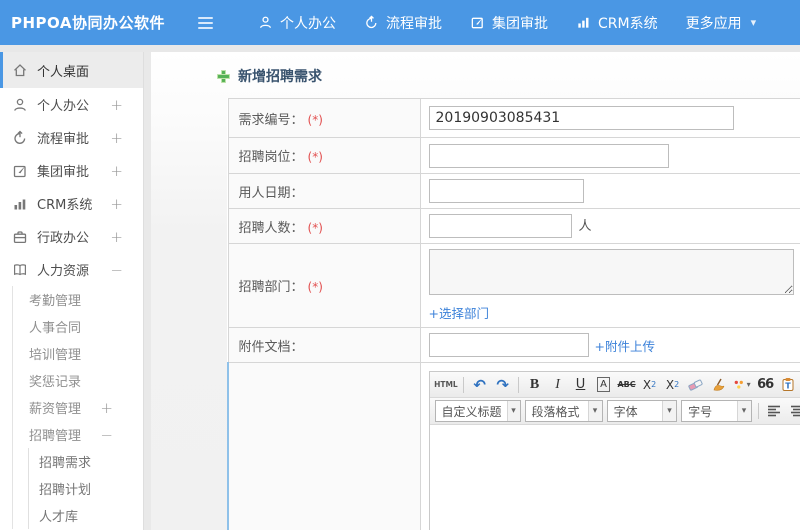 Image resolution: width=800 pixels, height=530 pixels. What do you see at coordinates (71, 104) in the screenshot?
I see `sidebar-item-personal-office: 个人办公 +` at bounding box center [71, 104].